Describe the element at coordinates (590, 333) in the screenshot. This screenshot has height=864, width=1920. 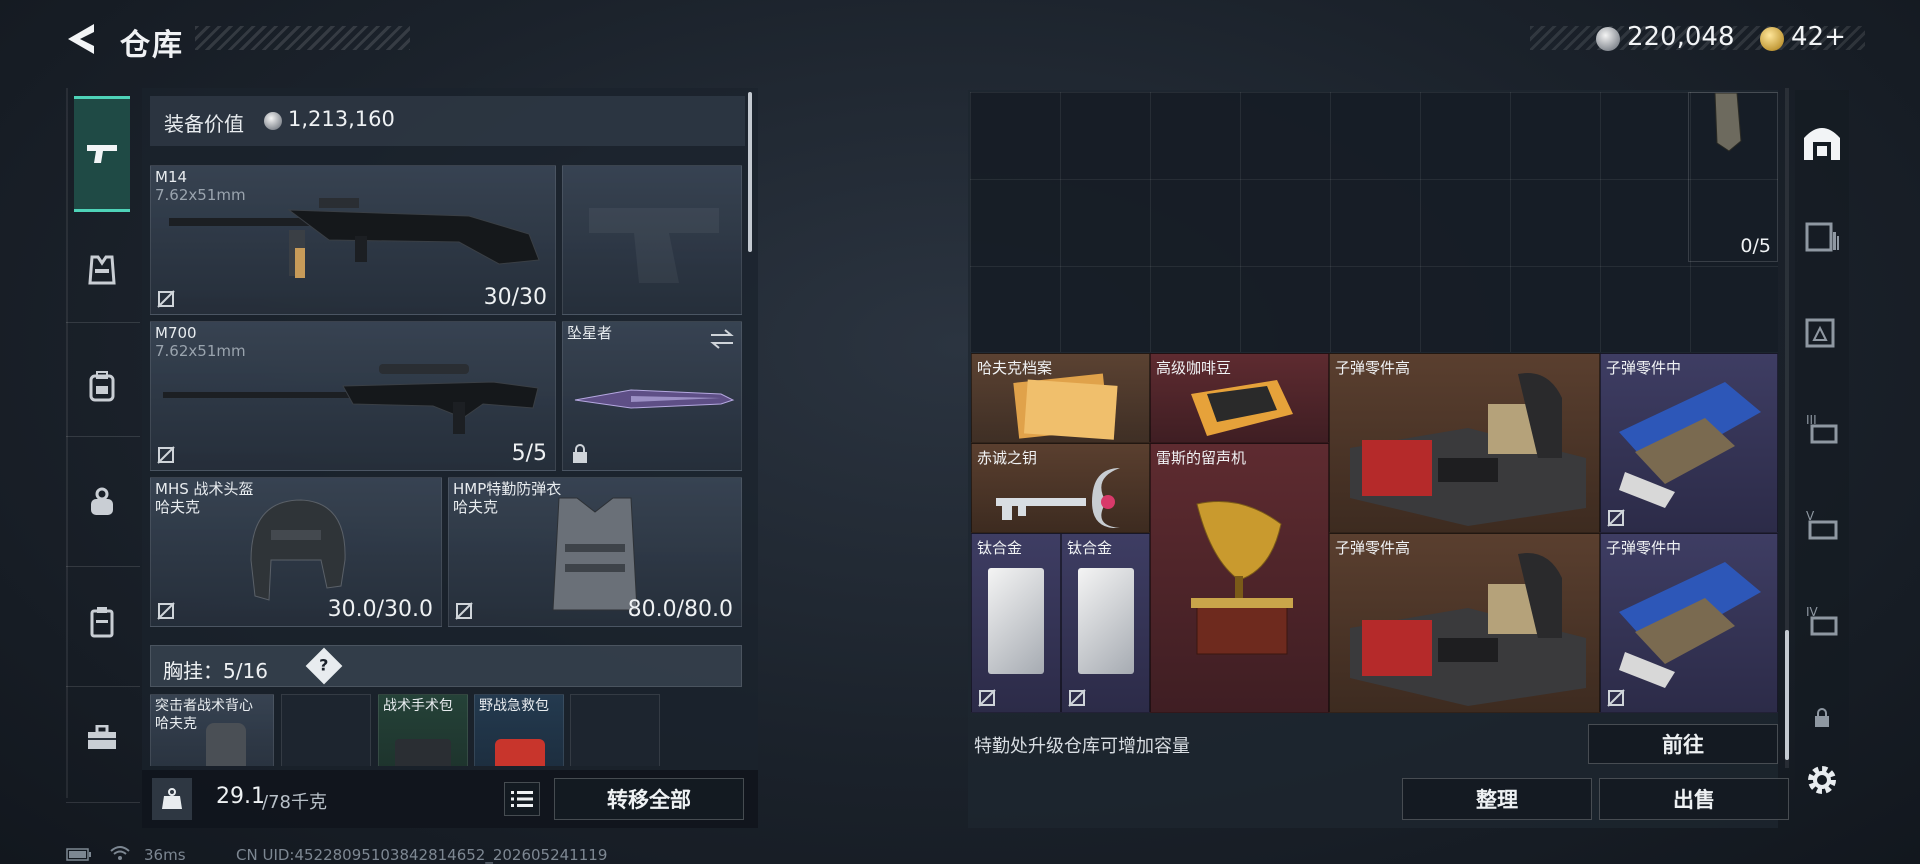
I see `melee-name: 坠星者` at that location.